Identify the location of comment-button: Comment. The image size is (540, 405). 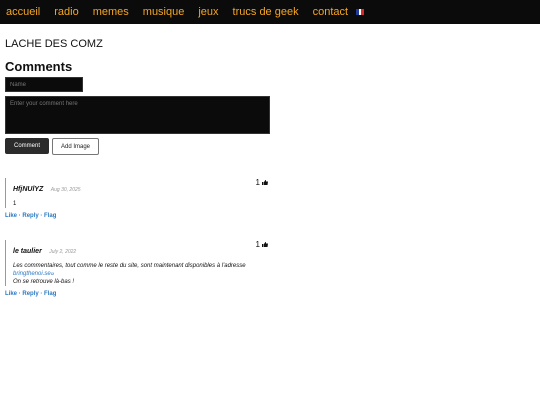
(27, 146).